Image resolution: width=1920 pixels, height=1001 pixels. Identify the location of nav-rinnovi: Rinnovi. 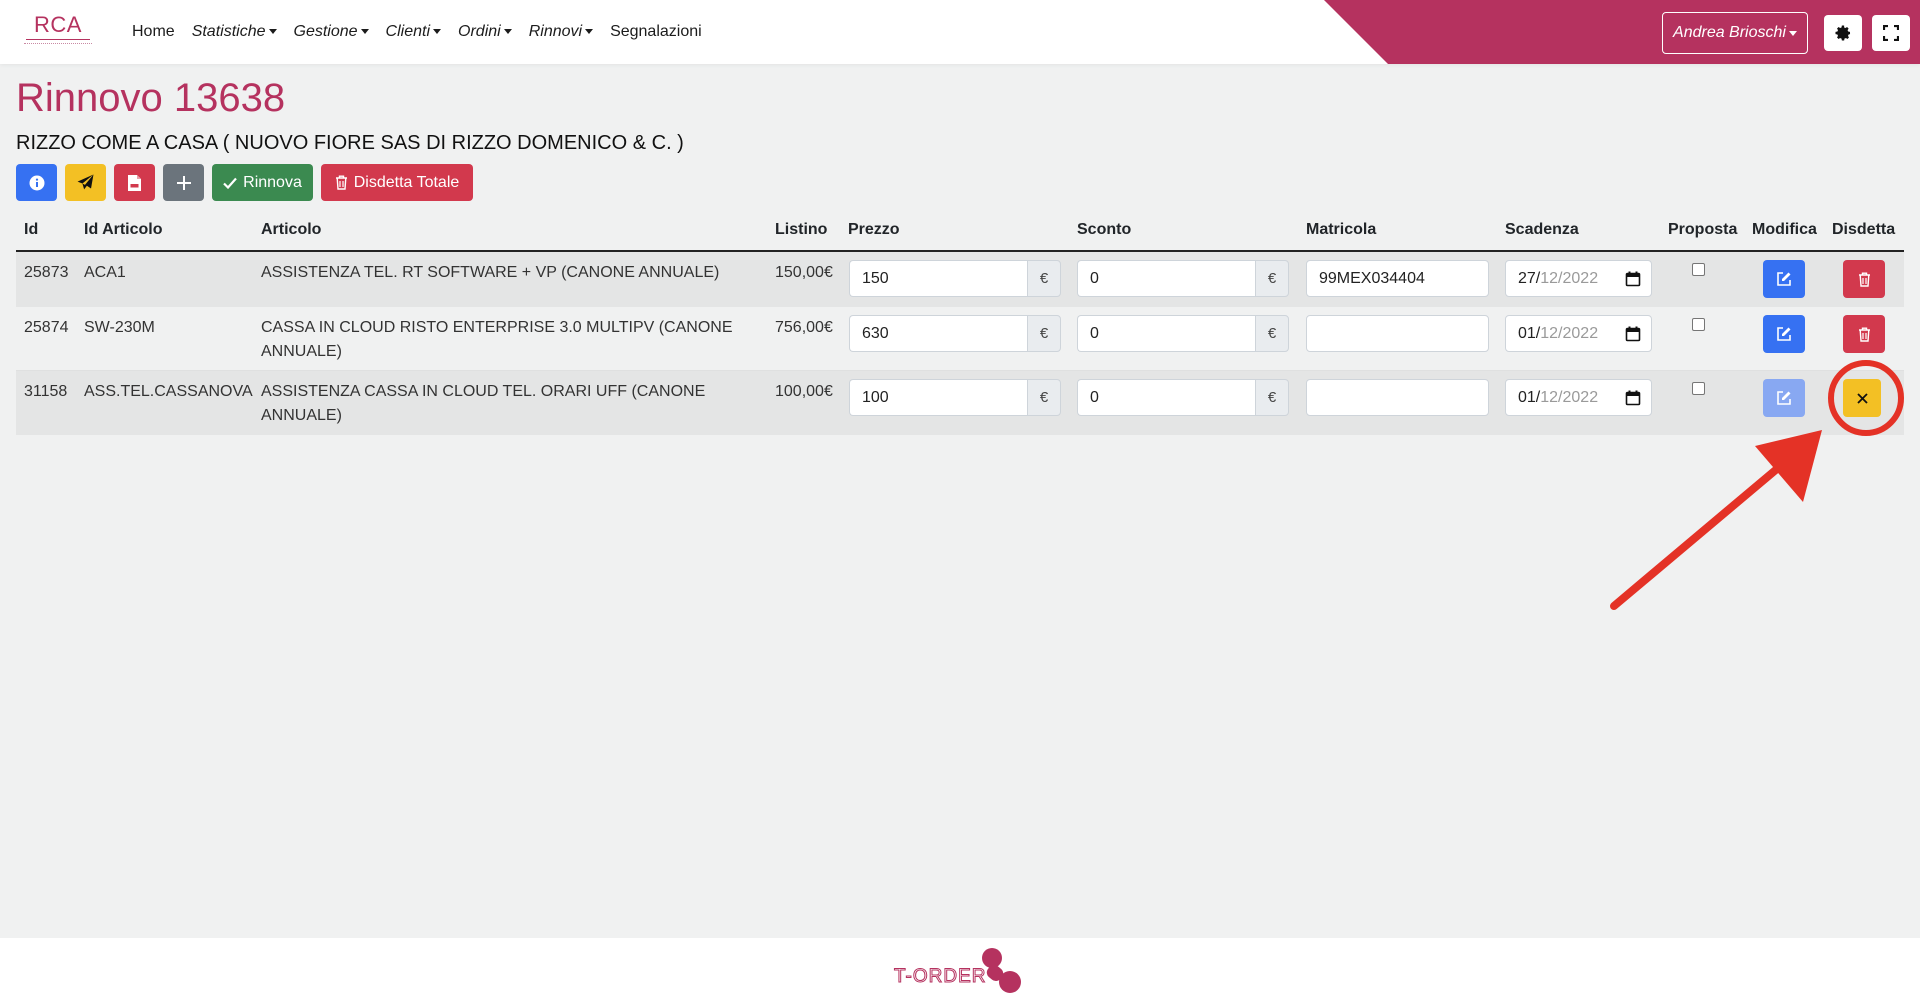
(561, 32).